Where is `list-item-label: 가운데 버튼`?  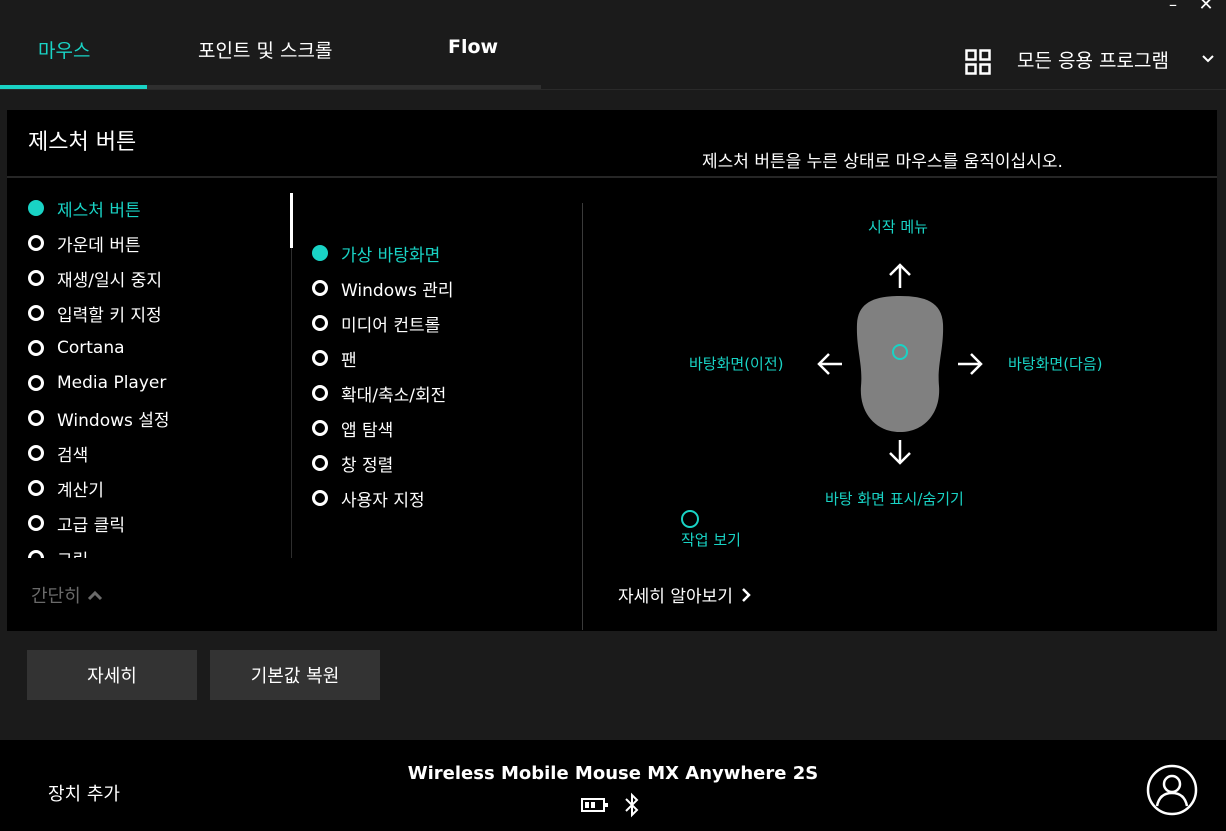
list-item-label: 가운데 버튼 is located at coordinates (99, 245).